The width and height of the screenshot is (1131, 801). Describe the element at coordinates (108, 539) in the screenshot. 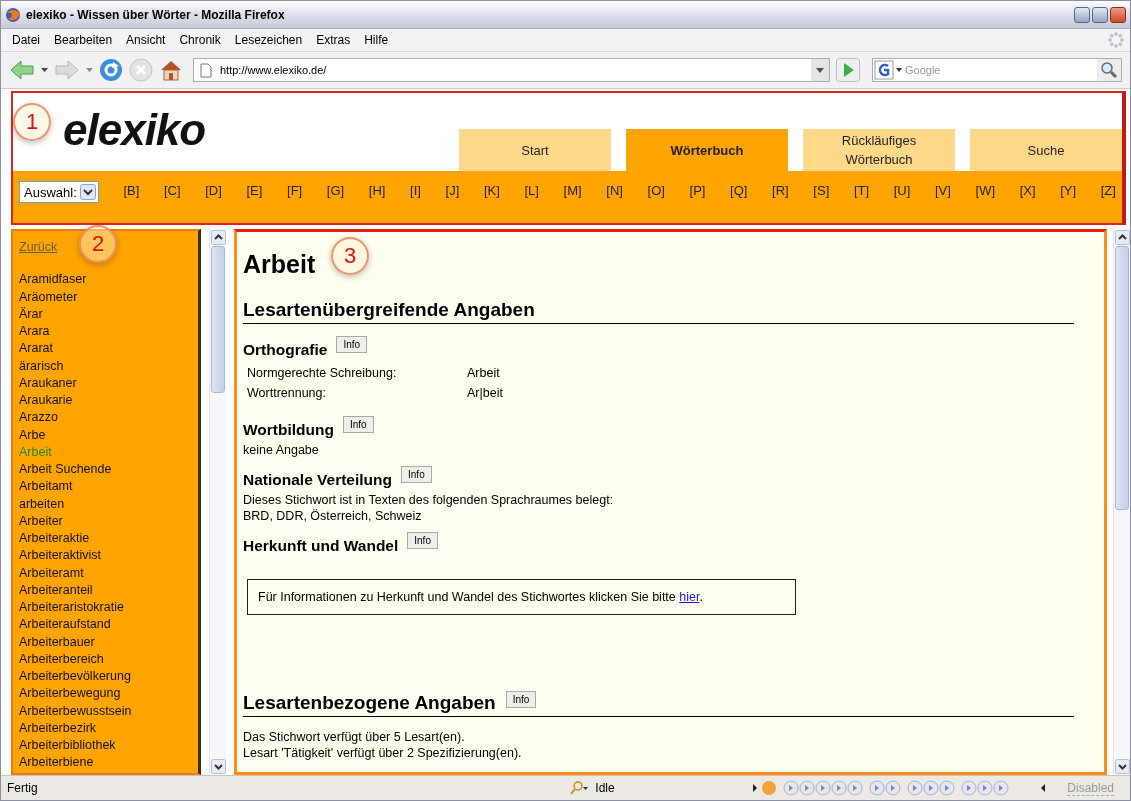

I see `word-link: Arbeiteraktie` at that location.